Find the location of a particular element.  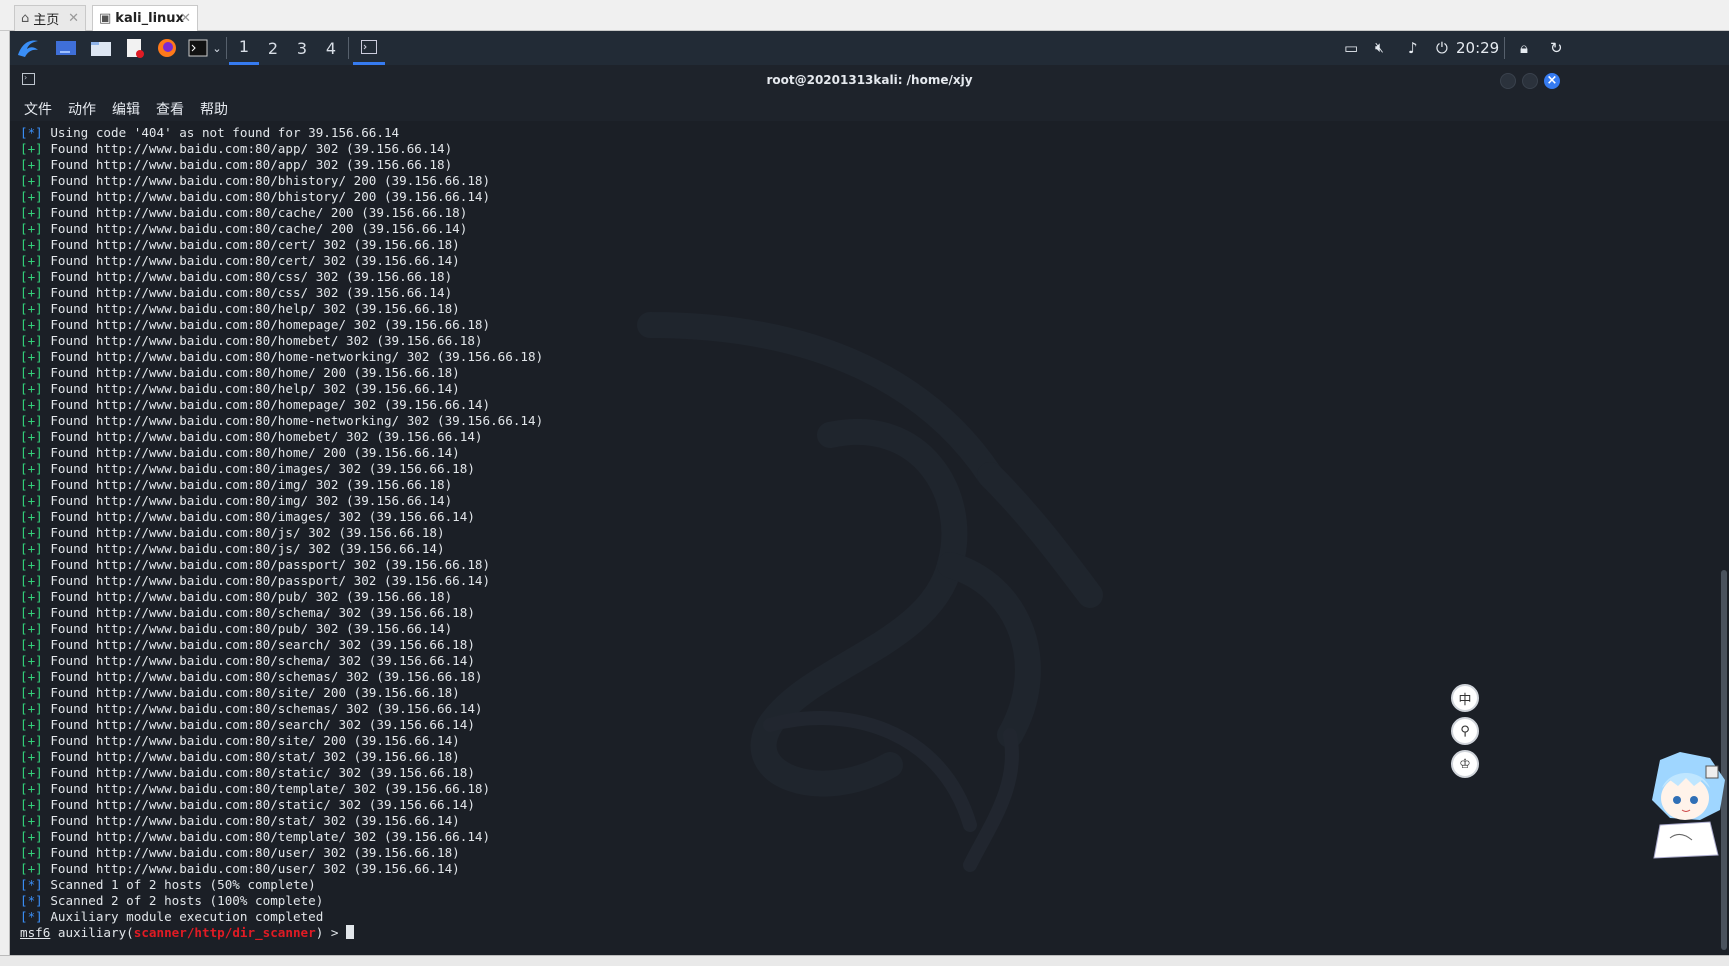

minimize-button is located at coordinates (1508, 81).